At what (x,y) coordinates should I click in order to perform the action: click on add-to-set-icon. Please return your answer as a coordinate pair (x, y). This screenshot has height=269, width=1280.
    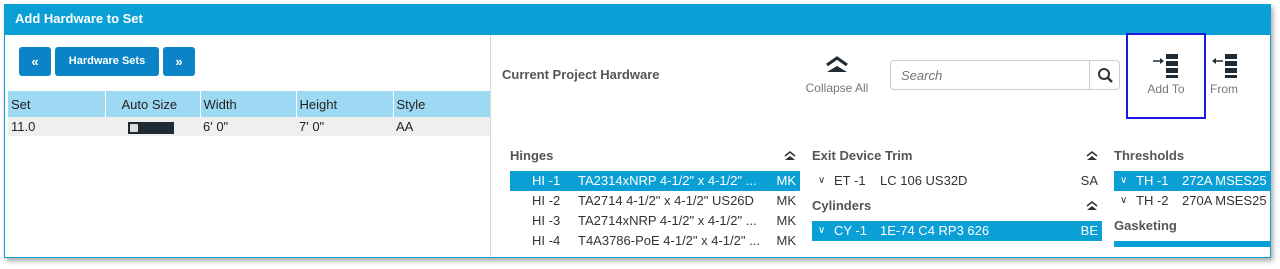
    Looking at the image, I should click on (1165, 66).